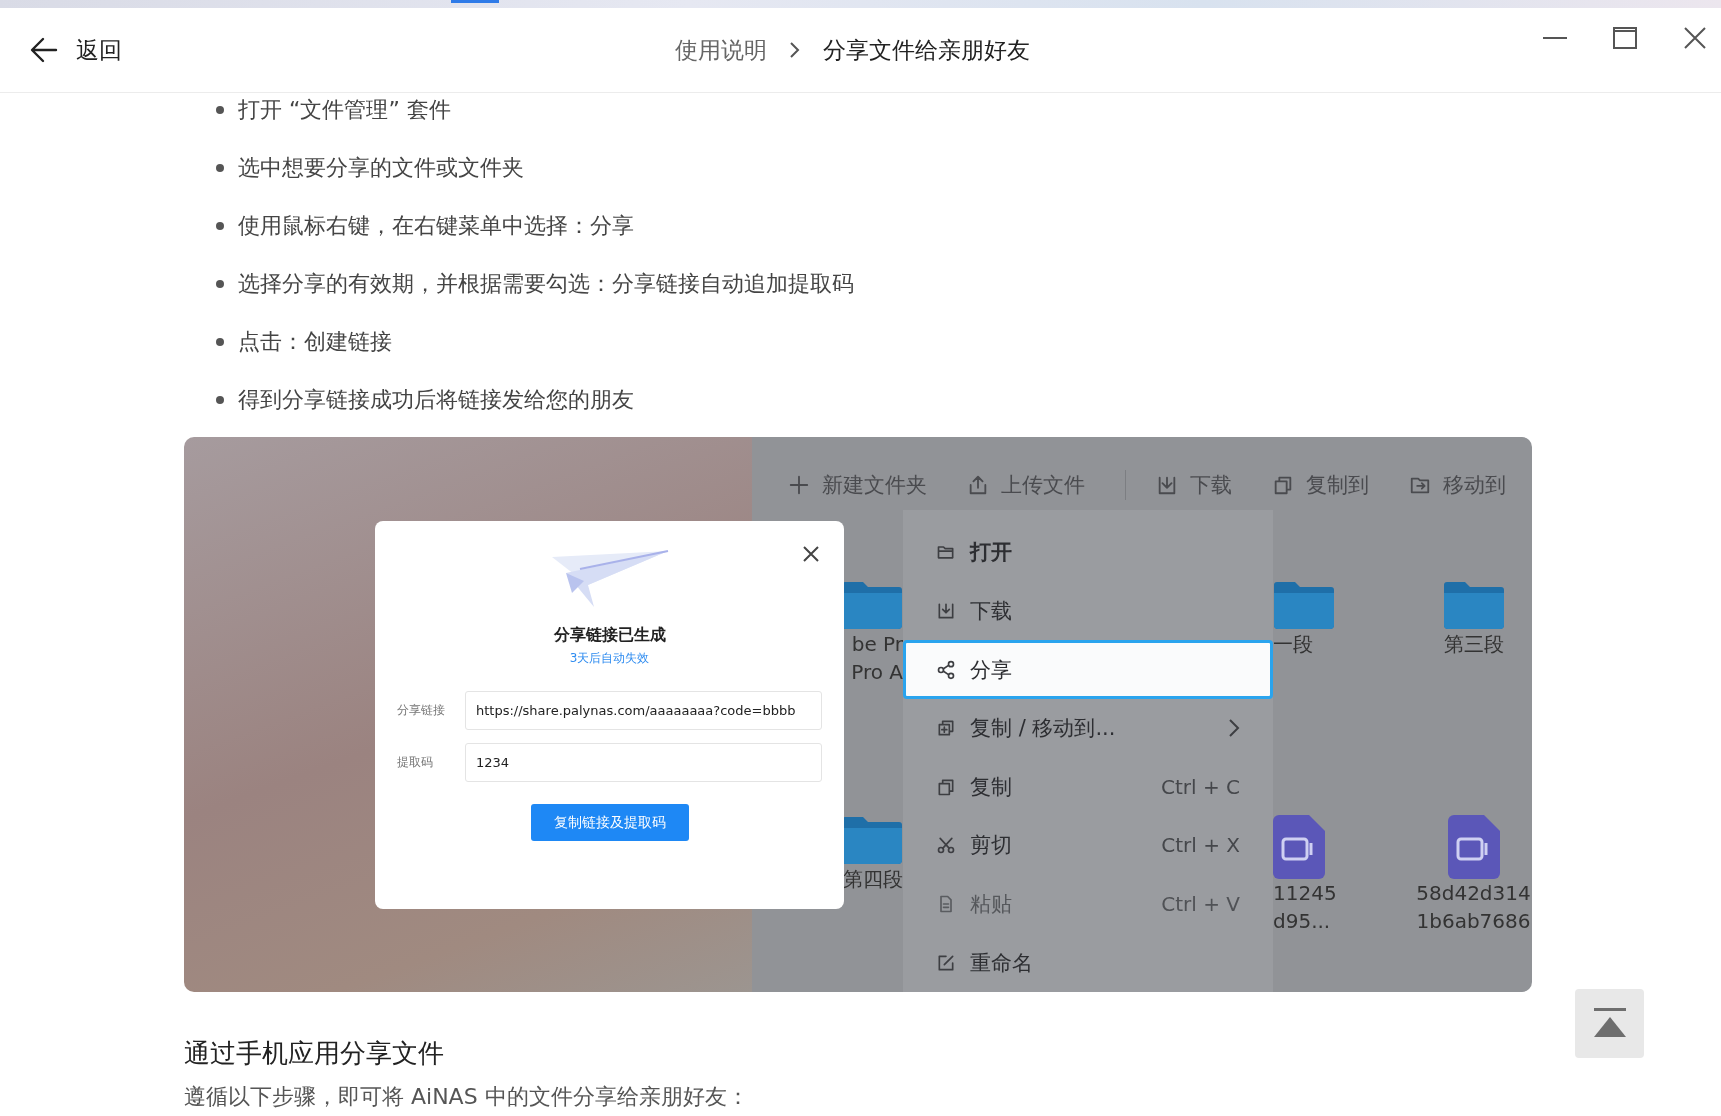 The height and width of the screenshot is (1116, 1721). What do you see at coordinates (1194, 484) in the screenshot?
I see `toolbar-button: 下载` at bounding box center [1194, 484].